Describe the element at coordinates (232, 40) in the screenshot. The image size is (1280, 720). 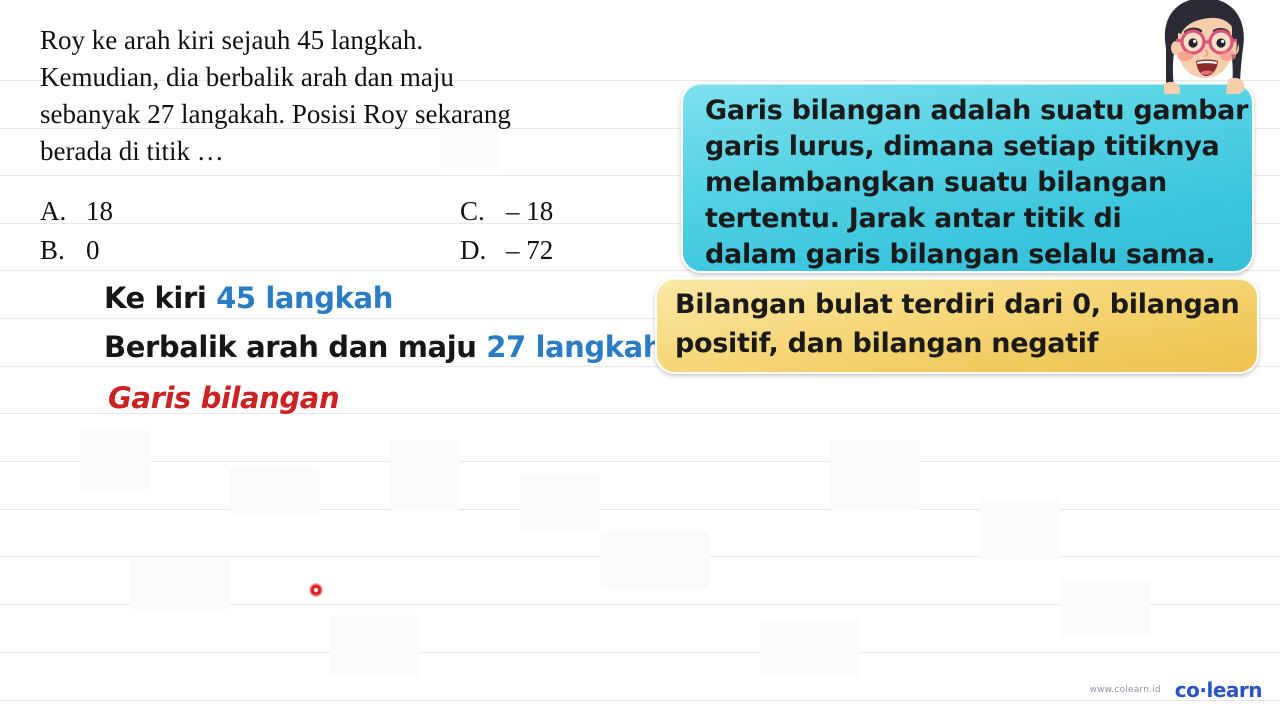
I see `question-line: Roy ke arah kiri sejauh 45 langkah.` at that location.